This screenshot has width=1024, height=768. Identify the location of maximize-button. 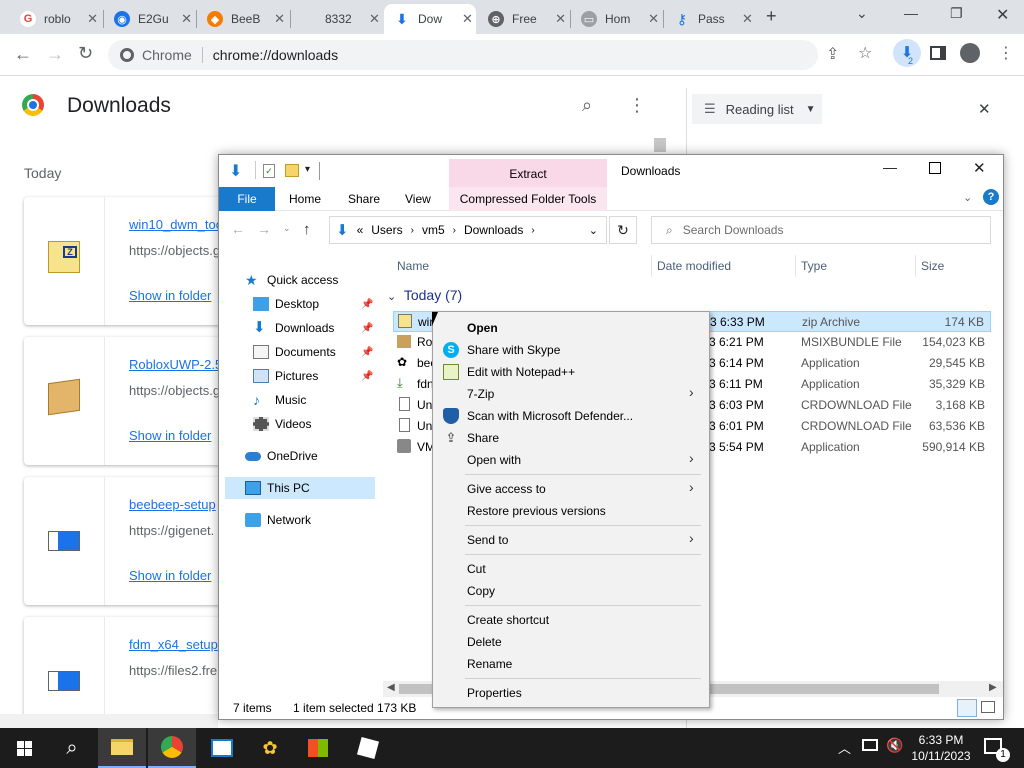
(935, 168).